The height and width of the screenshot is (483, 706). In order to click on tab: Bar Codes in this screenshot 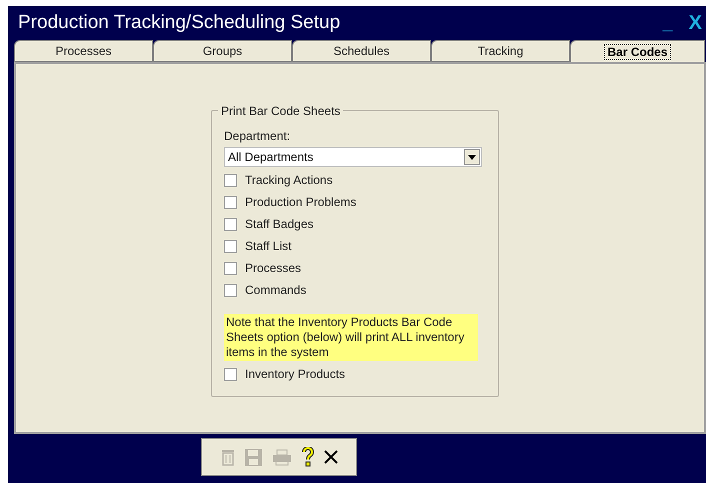, I will do `click(637, 51)`.